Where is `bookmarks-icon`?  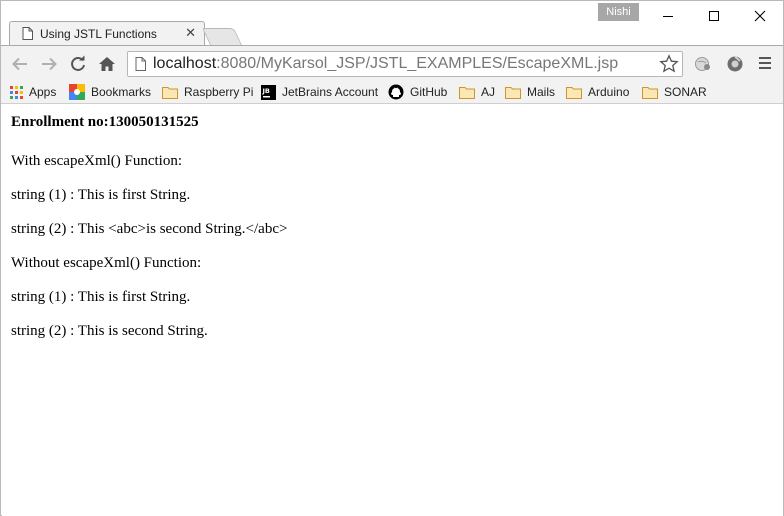 bookmarks-icon is located at coordinates (77, 92).